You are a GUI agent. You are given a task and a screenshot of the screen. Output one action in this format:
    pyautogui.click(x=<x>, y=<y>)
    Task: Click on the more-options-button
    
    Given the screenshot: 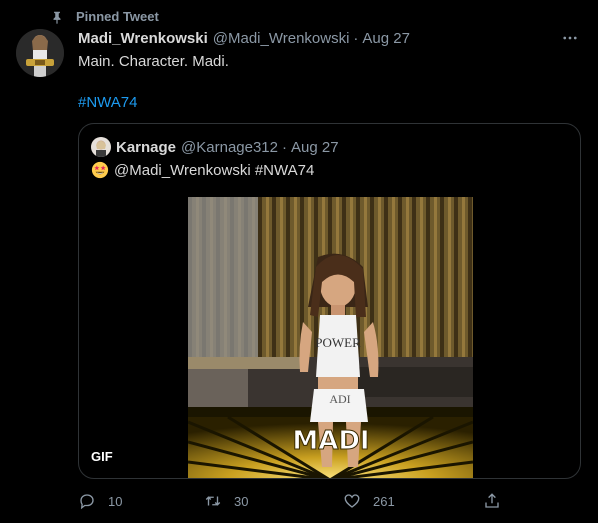 What is the action you would take?
    pyautogui.click(x=570, y=38)
    